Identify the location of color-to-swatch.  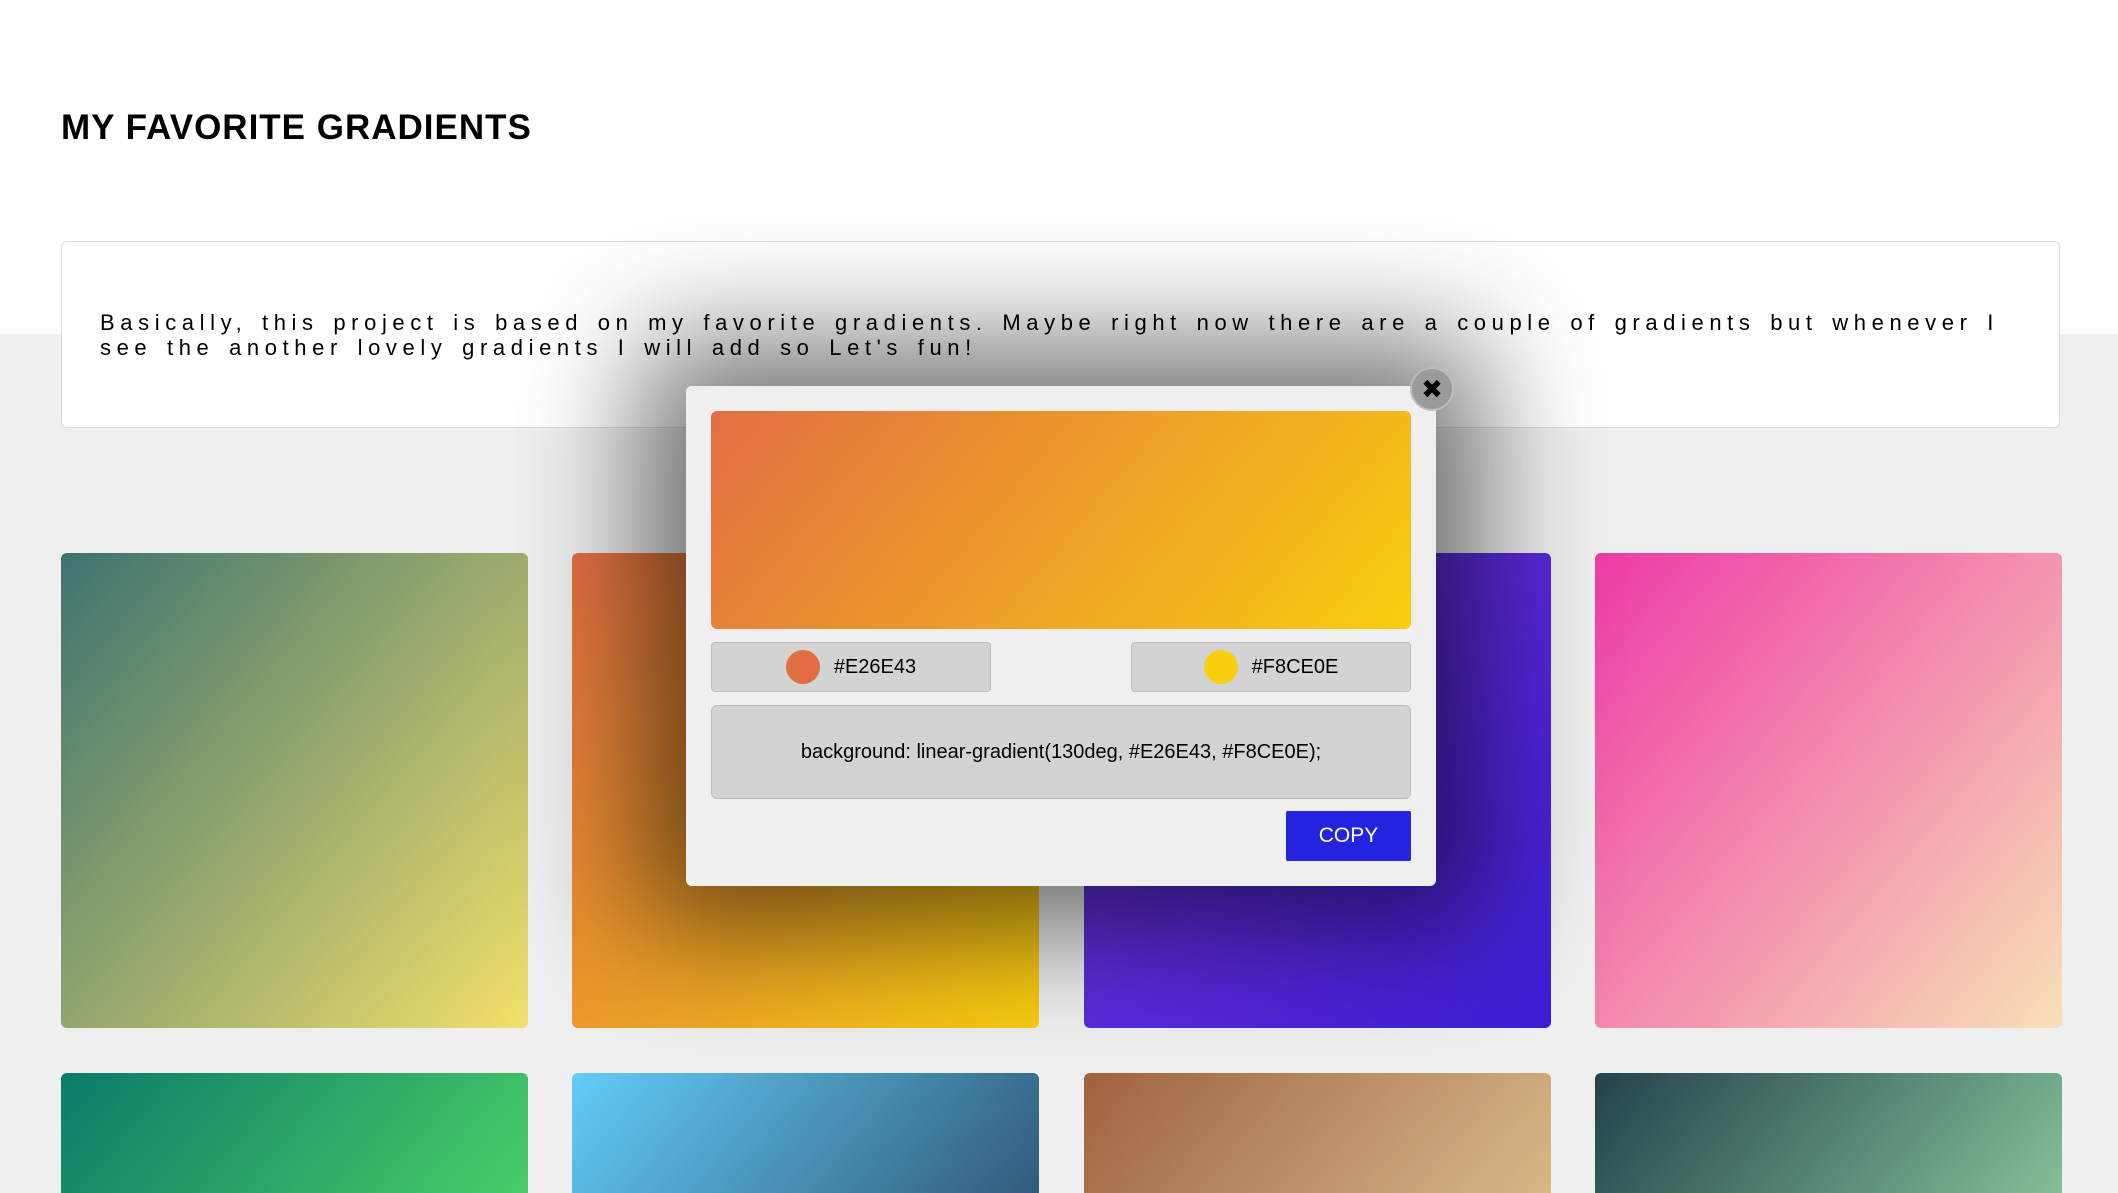
(1220, 667).